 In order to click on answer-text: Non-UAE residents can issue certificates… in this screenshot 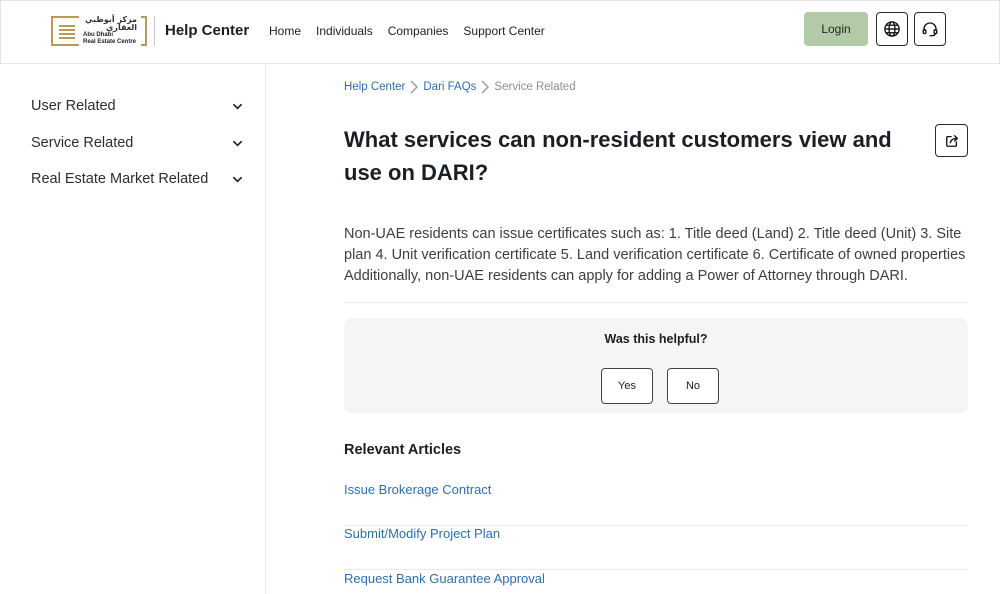, I will do `click(655, 255)`.